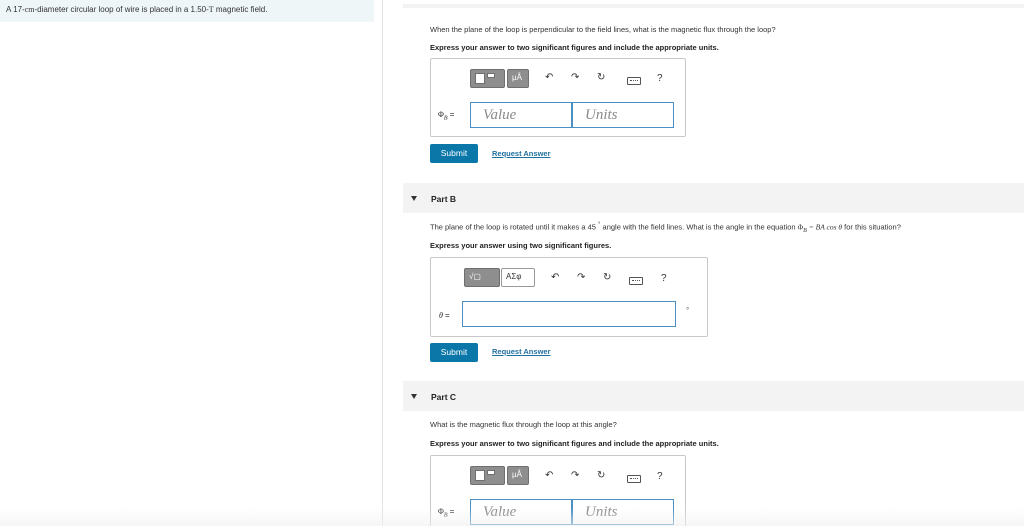  I want to click on part-b-submit-button: Submit, so click(454, 352).